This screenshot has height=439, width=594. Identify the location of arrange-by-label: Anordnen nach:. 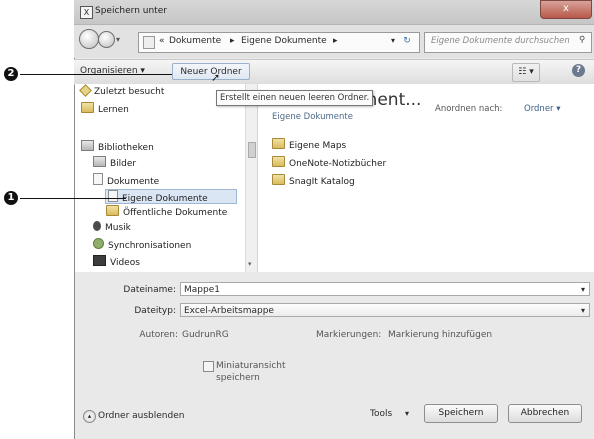
(469, 109).